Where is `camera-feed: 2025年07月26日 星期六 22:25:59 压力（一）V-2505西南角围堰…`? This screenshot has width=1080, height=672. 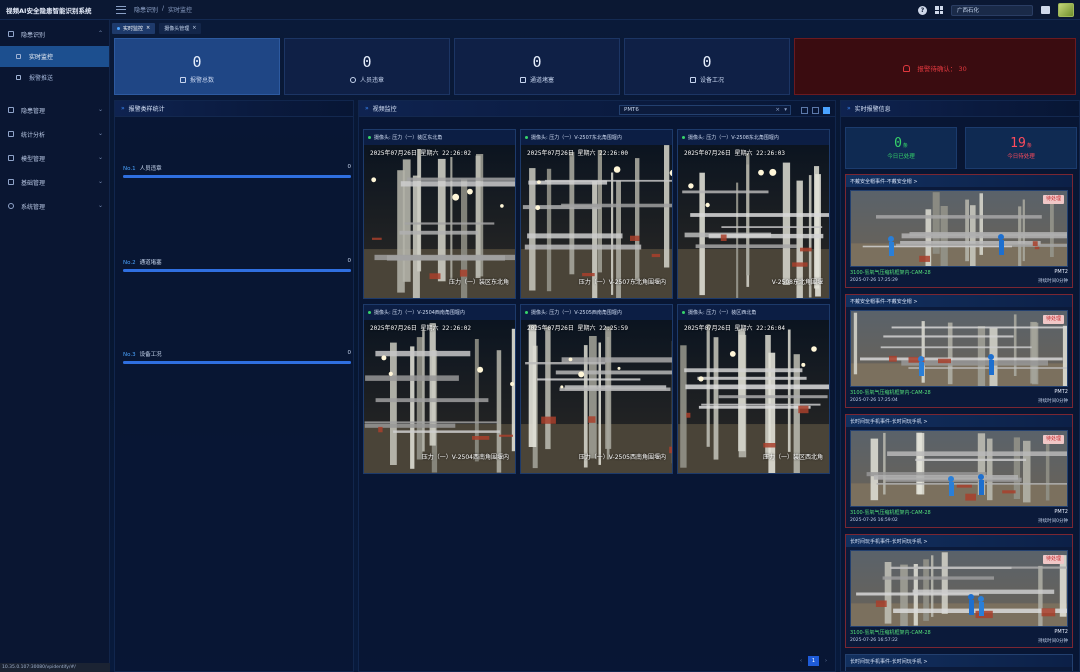
camera-feed: 2025年07月26日 星期六 22:25:59 压力（一）V-2505西南角围堰… is located at coordinates (596, 396).